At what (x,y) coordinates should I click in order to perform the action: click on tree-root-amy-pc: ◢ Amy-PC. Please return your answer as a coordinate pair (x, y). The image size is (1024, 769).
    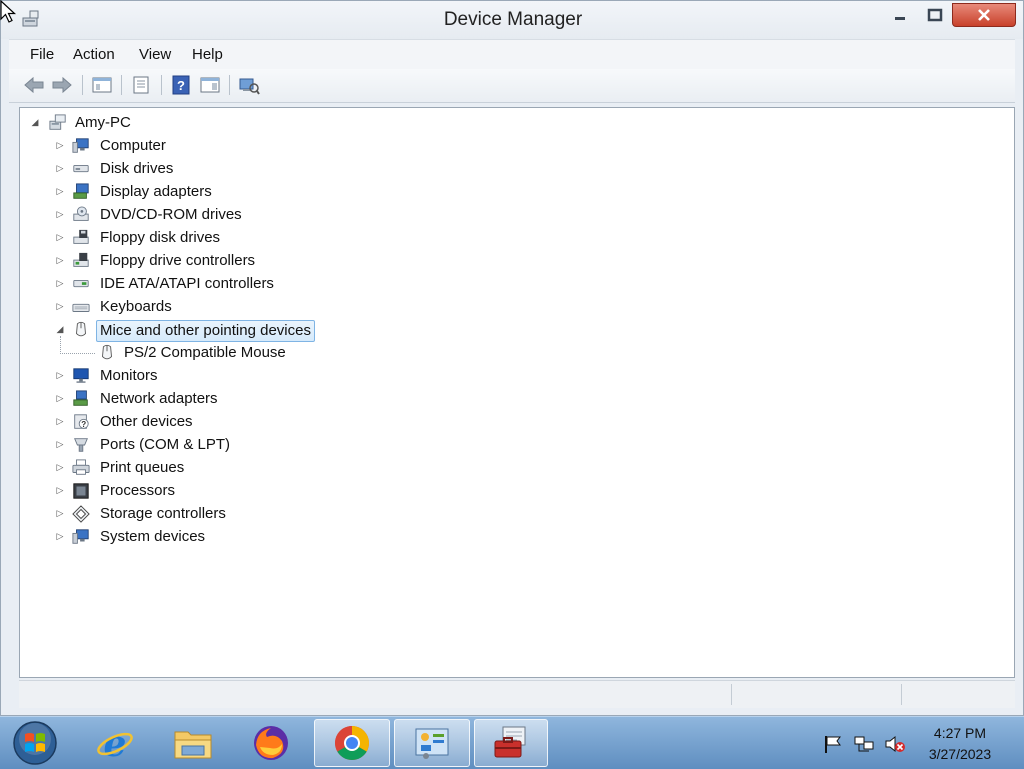
    Looking at the image, I should click on (515, 123).